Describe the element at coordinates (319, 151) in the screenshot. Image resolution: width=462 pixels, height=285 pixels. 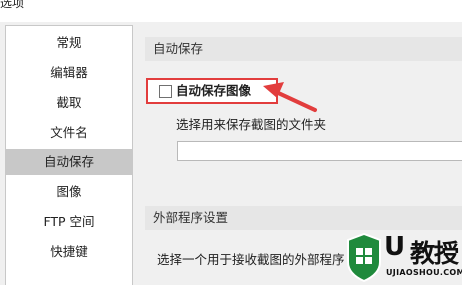
I see `folder-path-input` at that location.